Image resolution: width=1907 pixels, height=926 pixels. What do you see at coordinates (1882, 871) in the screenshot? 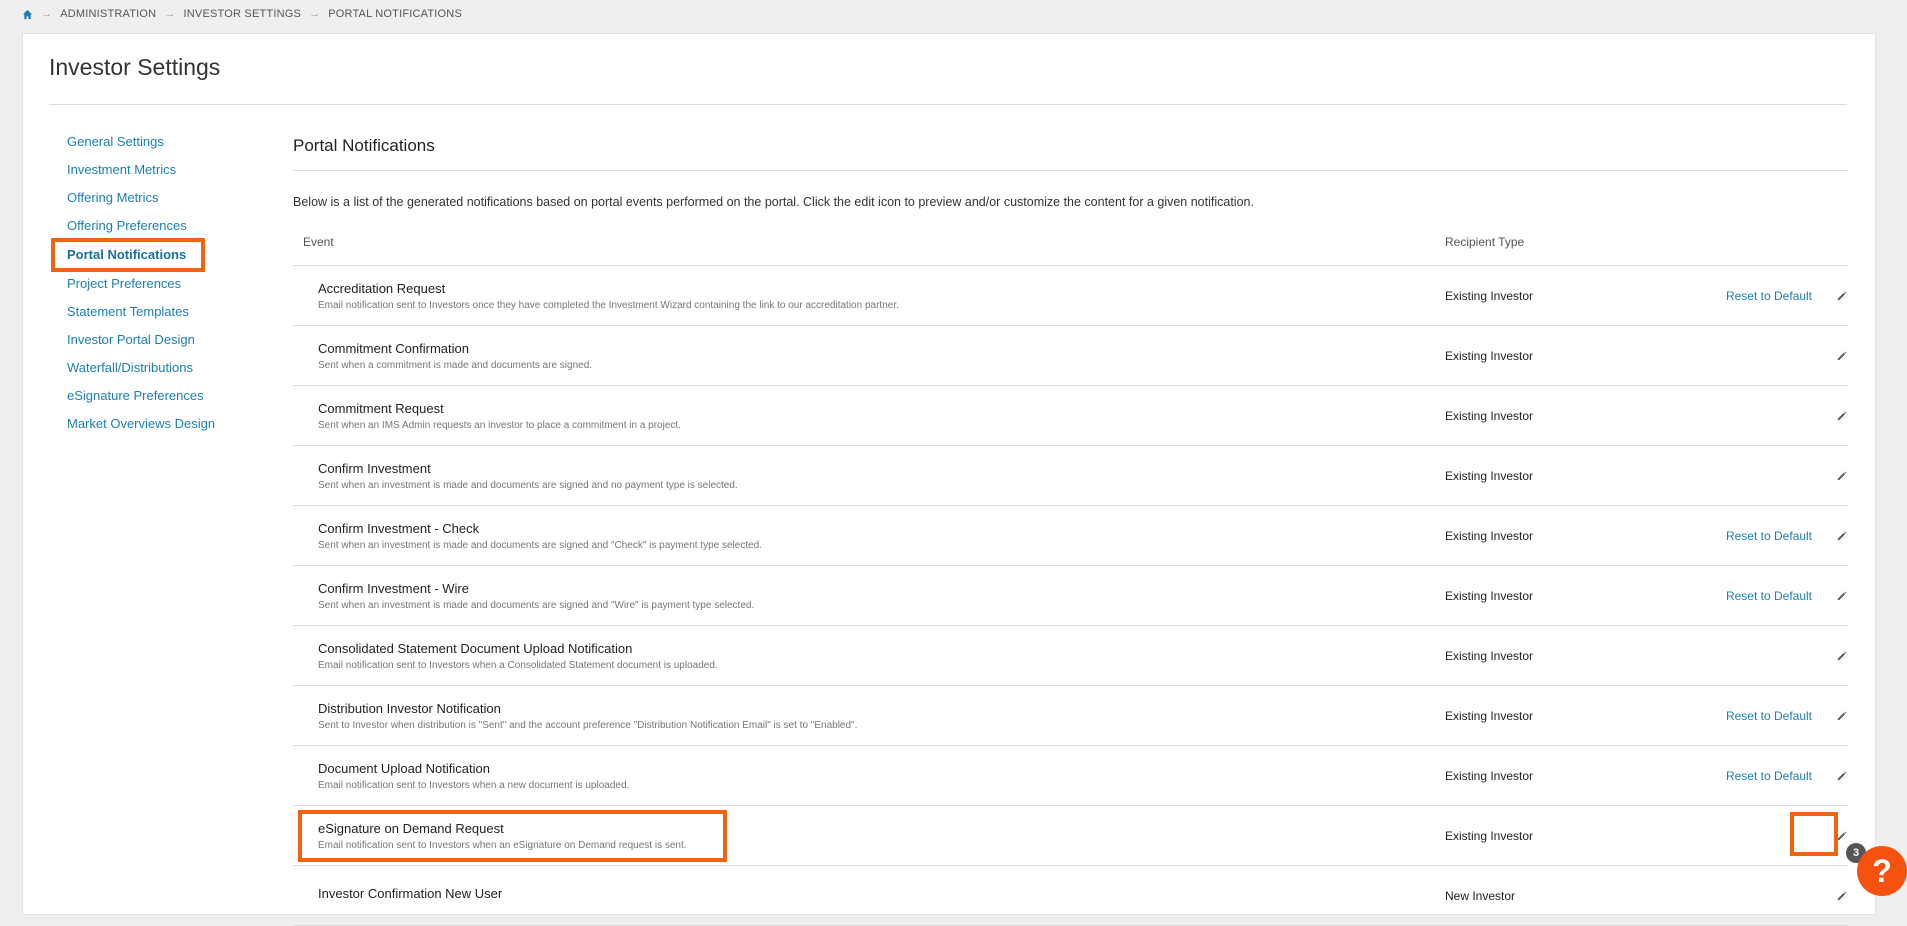
I see `help-icon: ?` at bounding box center [1882, 871].